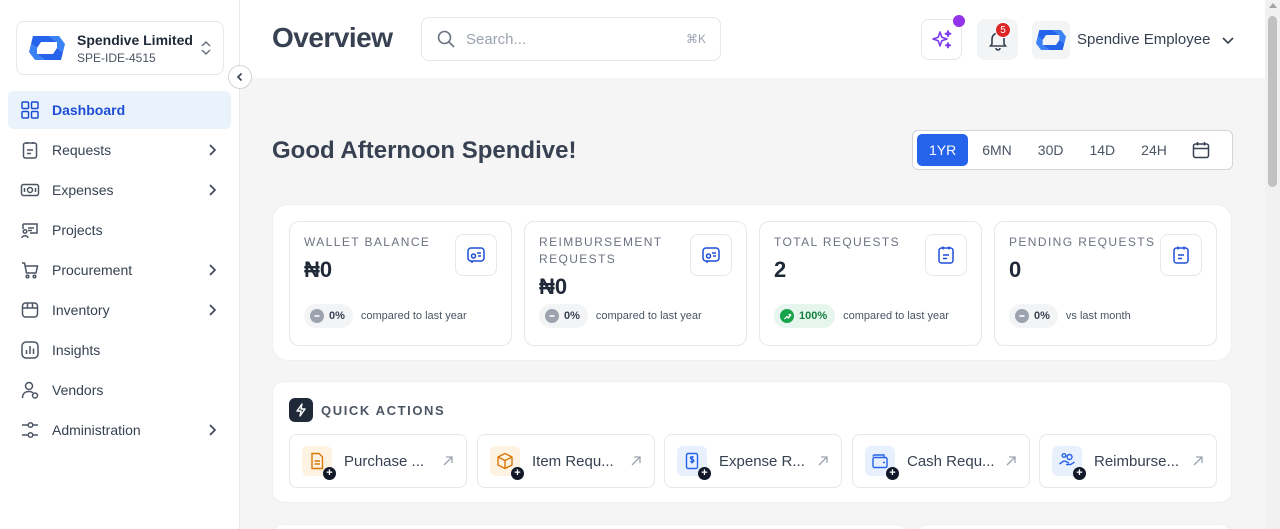 The width and height of the screenshot is (1280, 529). What do you see at coordinates (30, 110) in the screenshot?
I see `grid-icon` at bounding box center [30, 110].